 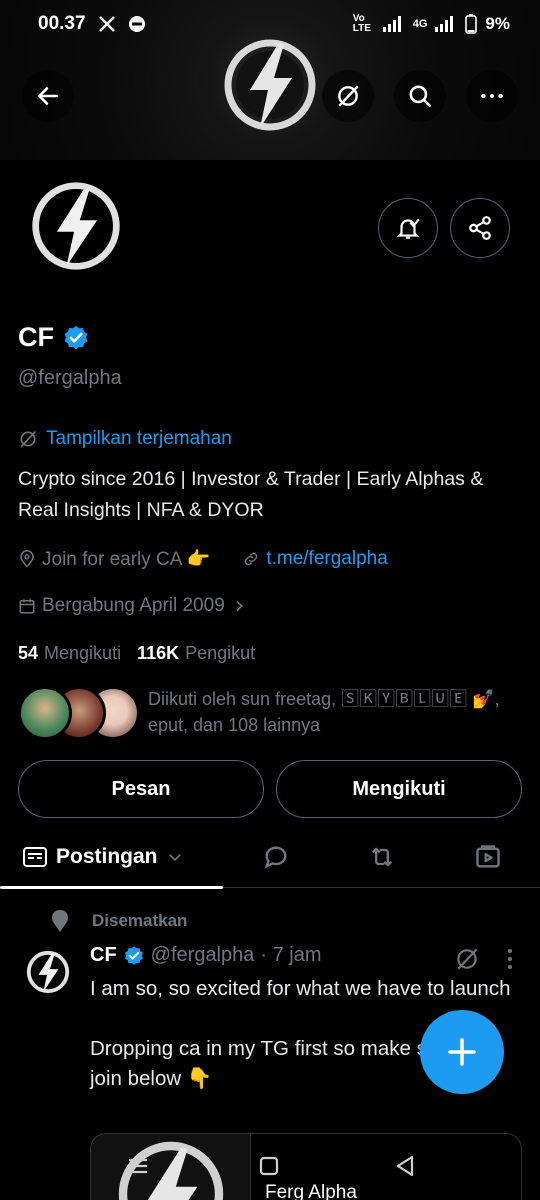 What do you see at coordinates (60, 921) in the screenshot?
I see `pin-icon` at bounding box center [60, 921].